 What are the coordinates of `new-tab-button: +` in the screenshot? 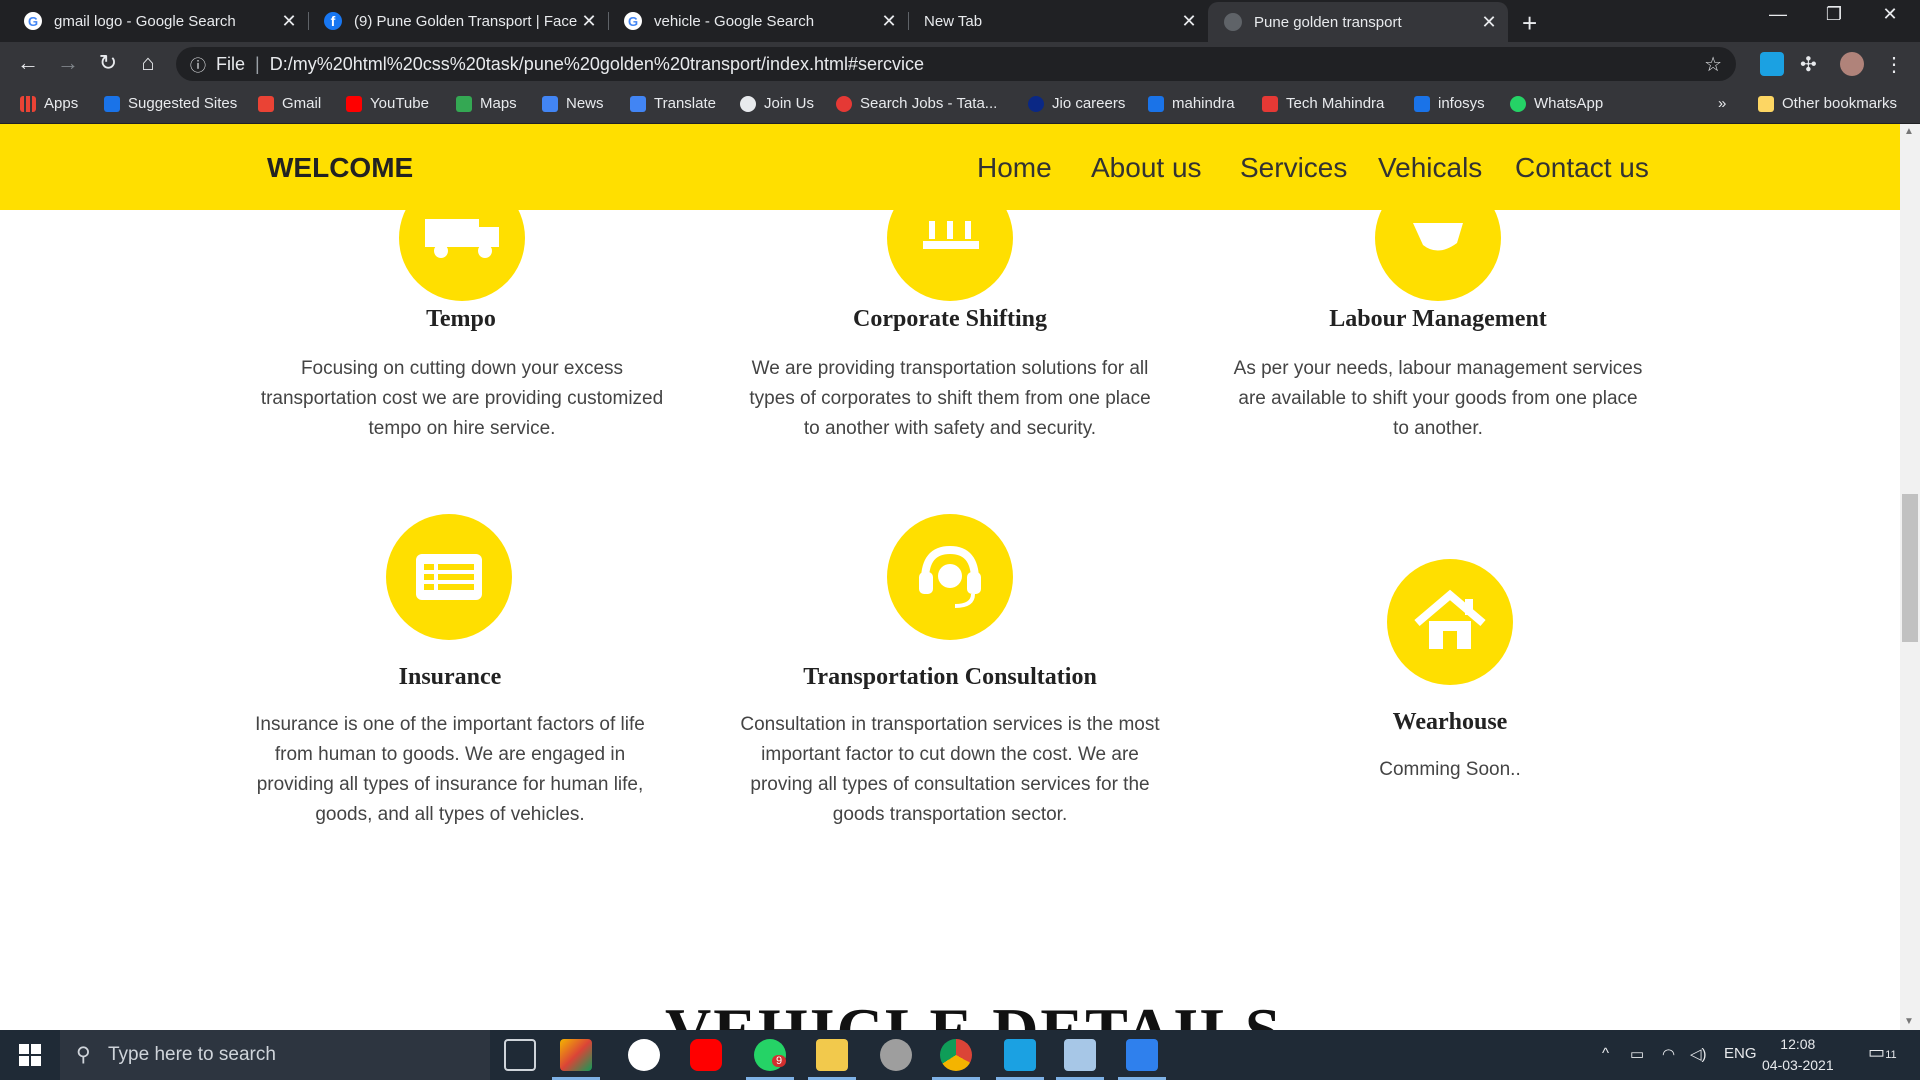 It's located at (1529, 23).